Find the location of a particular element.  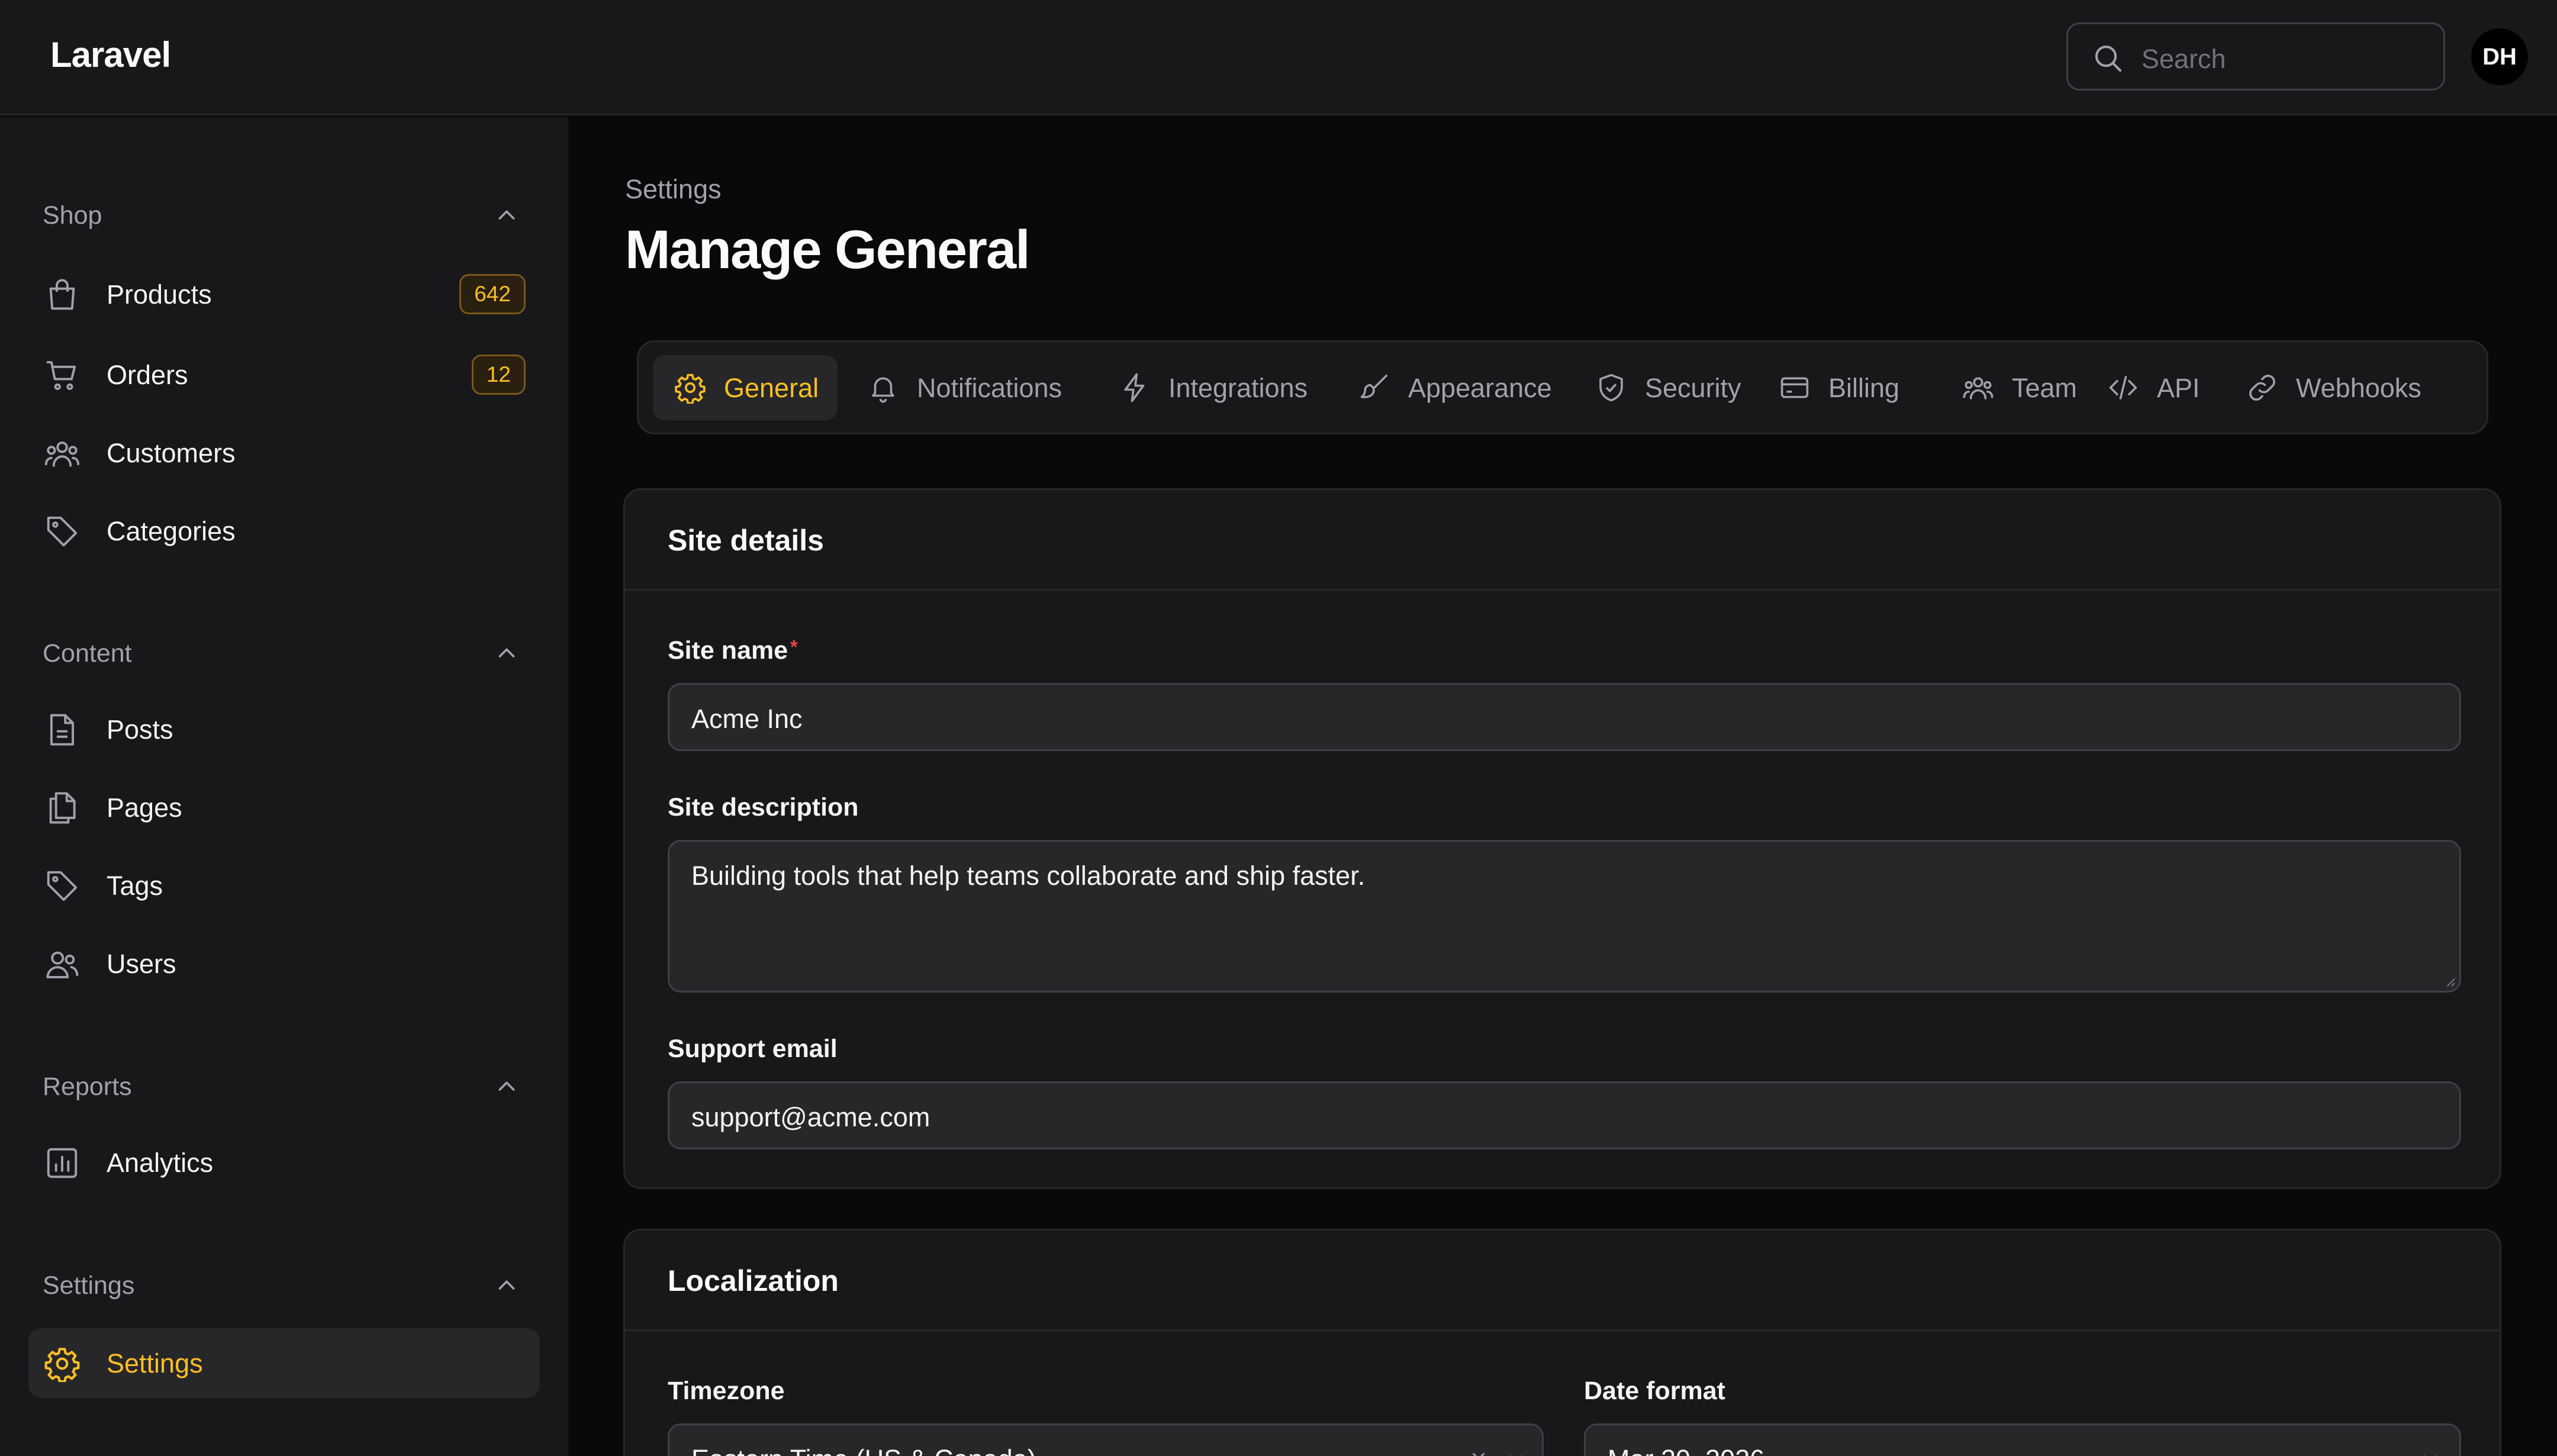

site-name-label: Site name * is located at coordinates (733, 651).